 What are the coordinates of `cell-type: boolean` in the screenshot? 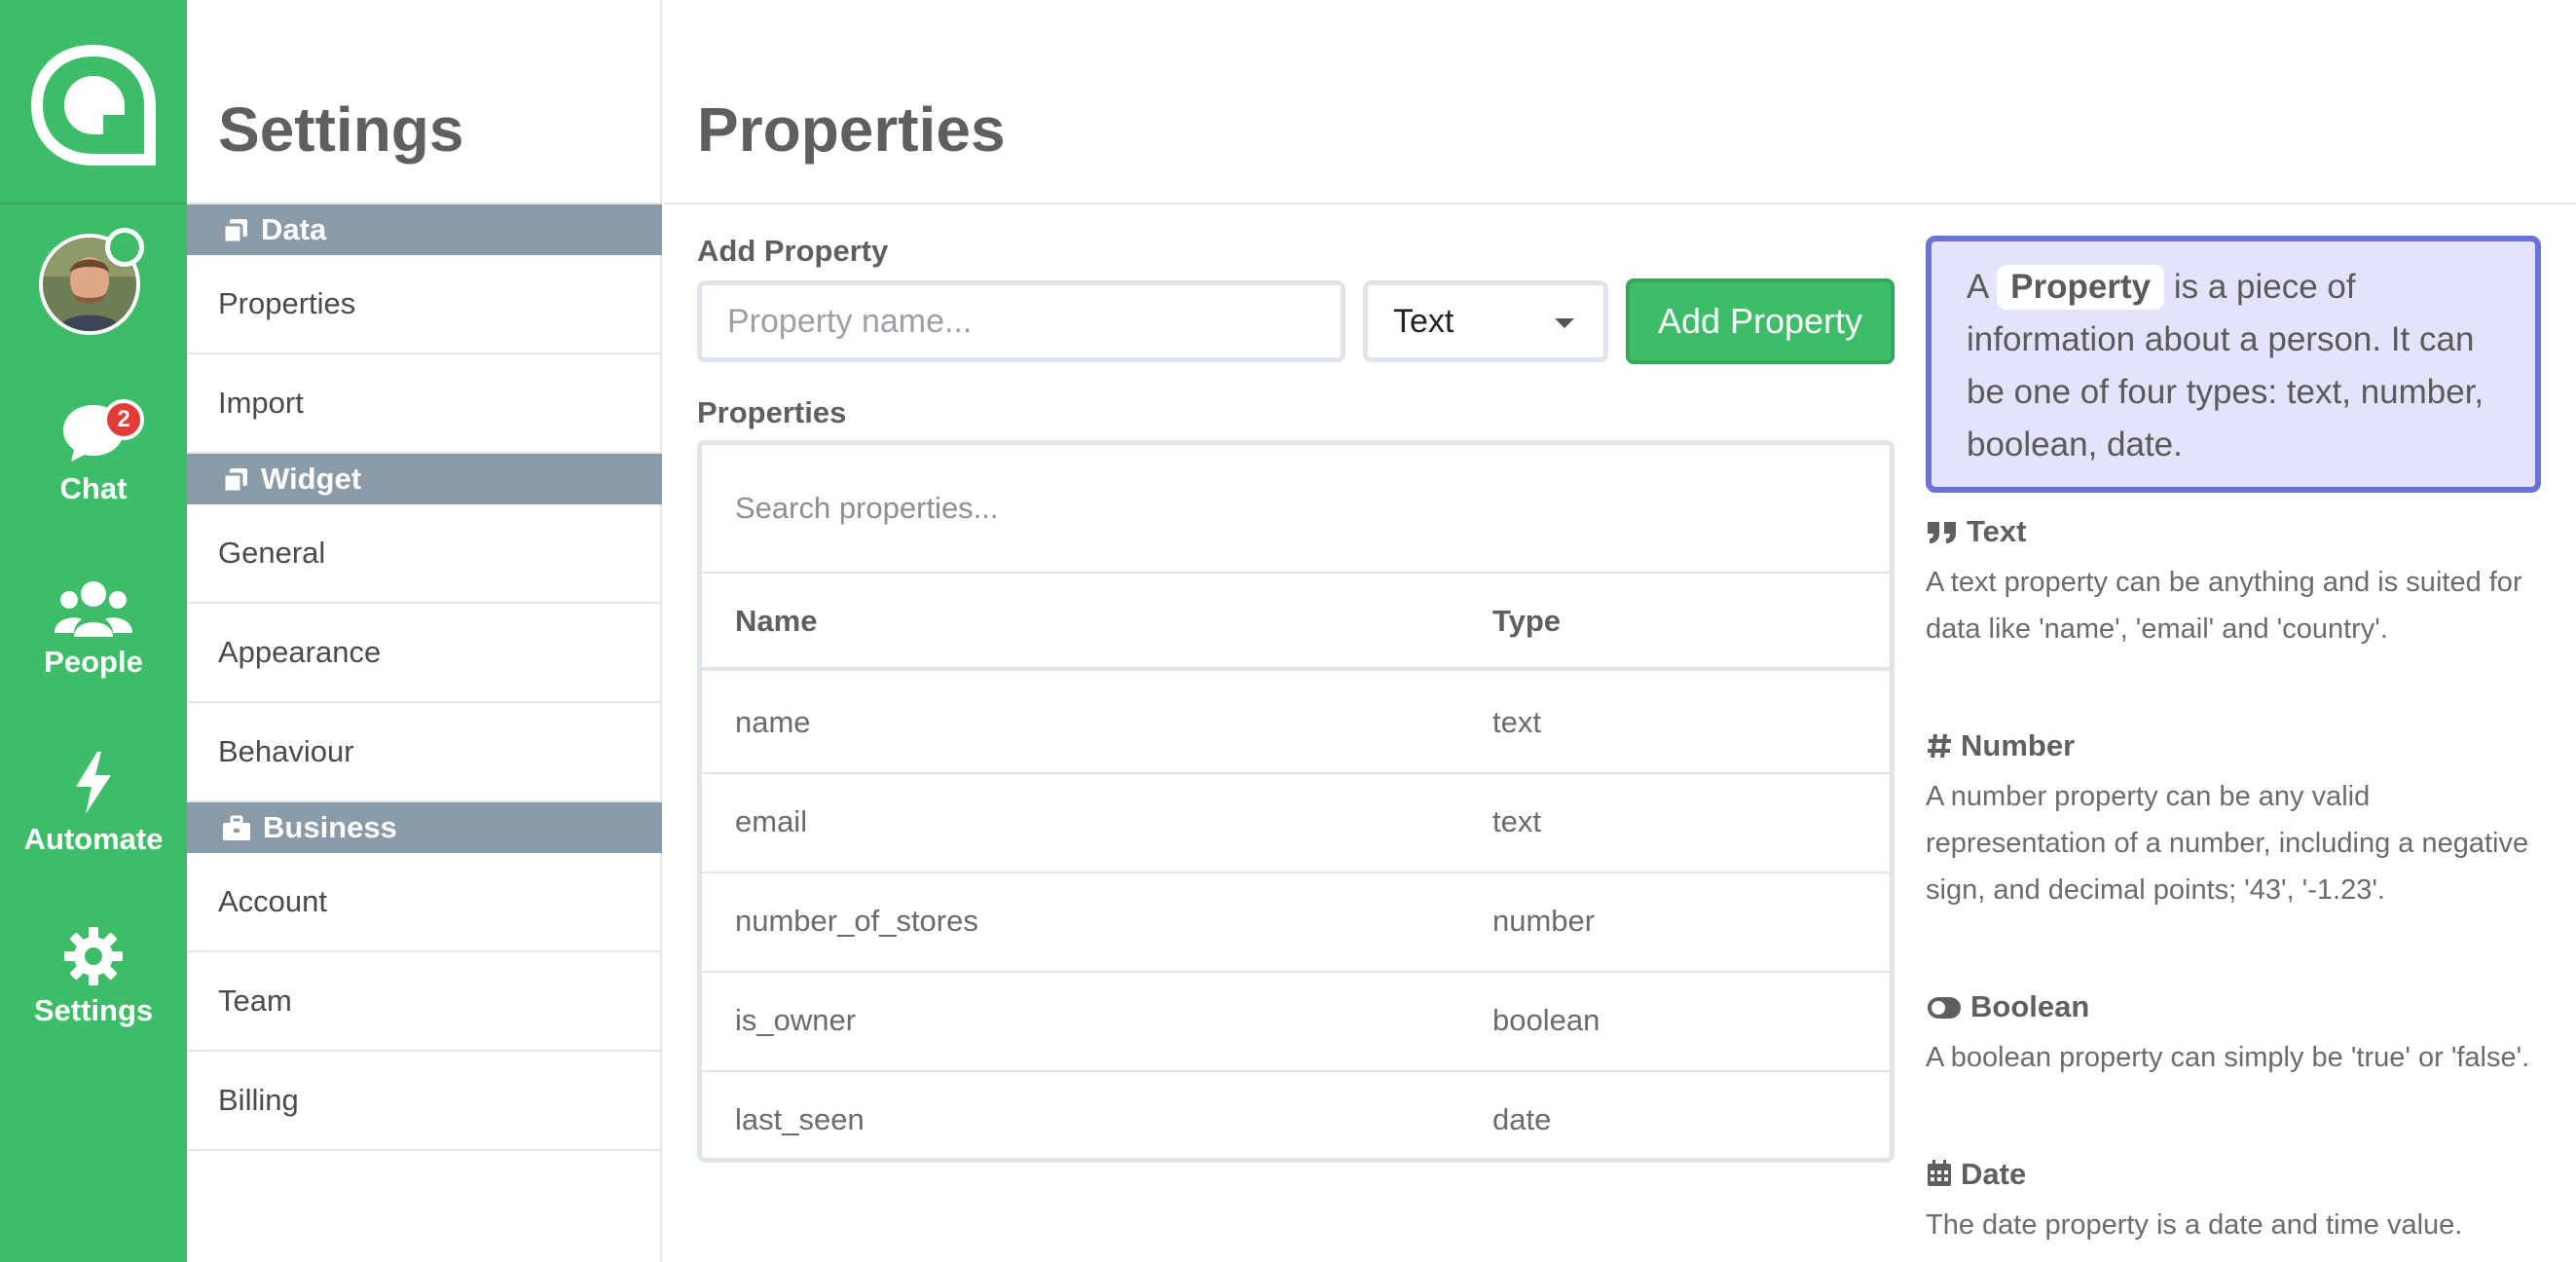 It's located at (1546, 1020).